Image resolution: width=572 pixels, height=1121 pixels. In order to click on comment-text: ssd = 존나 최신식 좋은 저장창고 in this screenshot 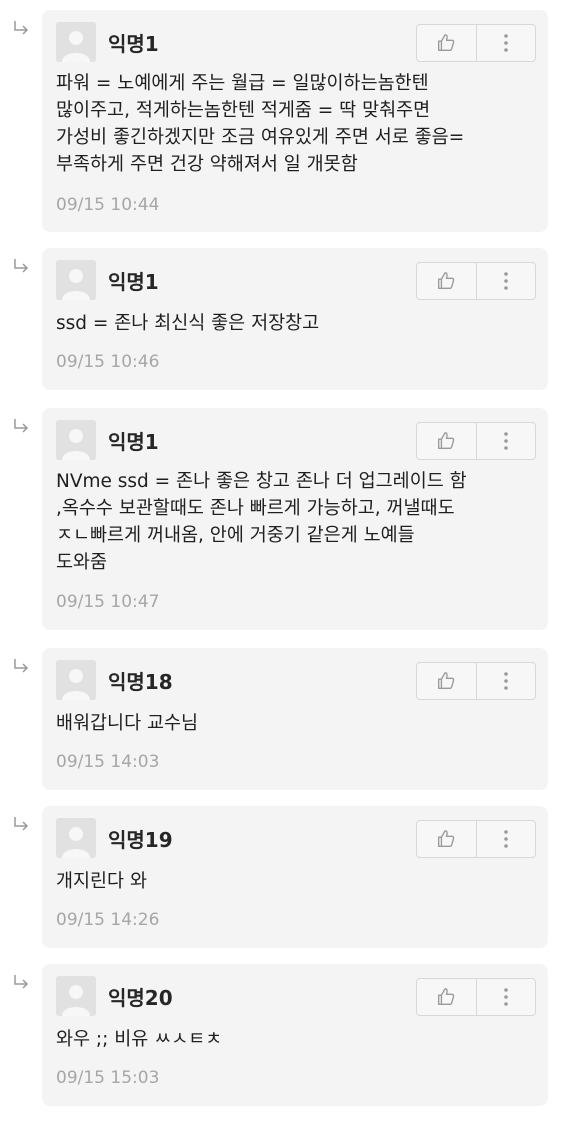, I will do `click(188, 323)`.